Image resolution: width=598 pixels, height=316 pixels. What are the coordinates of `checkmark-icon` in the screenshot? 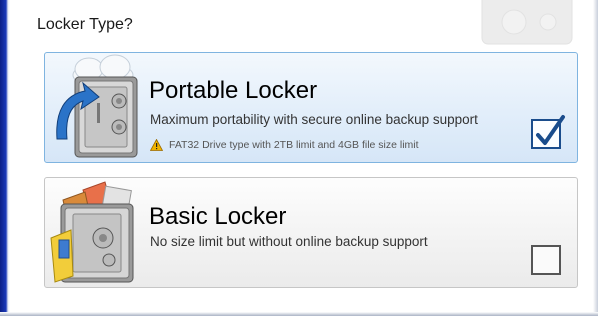 It's located at (550, 130).